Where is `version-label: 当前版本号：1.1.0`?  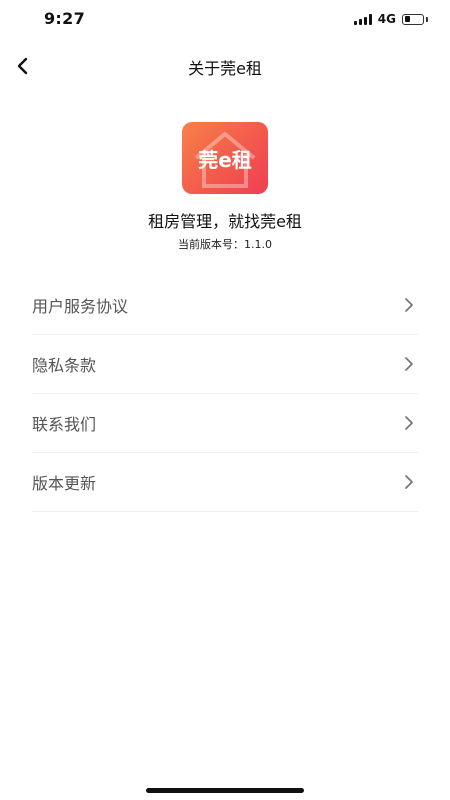
version-label: 当前版本号：1.1.0 is located at coordinates (225, 244).